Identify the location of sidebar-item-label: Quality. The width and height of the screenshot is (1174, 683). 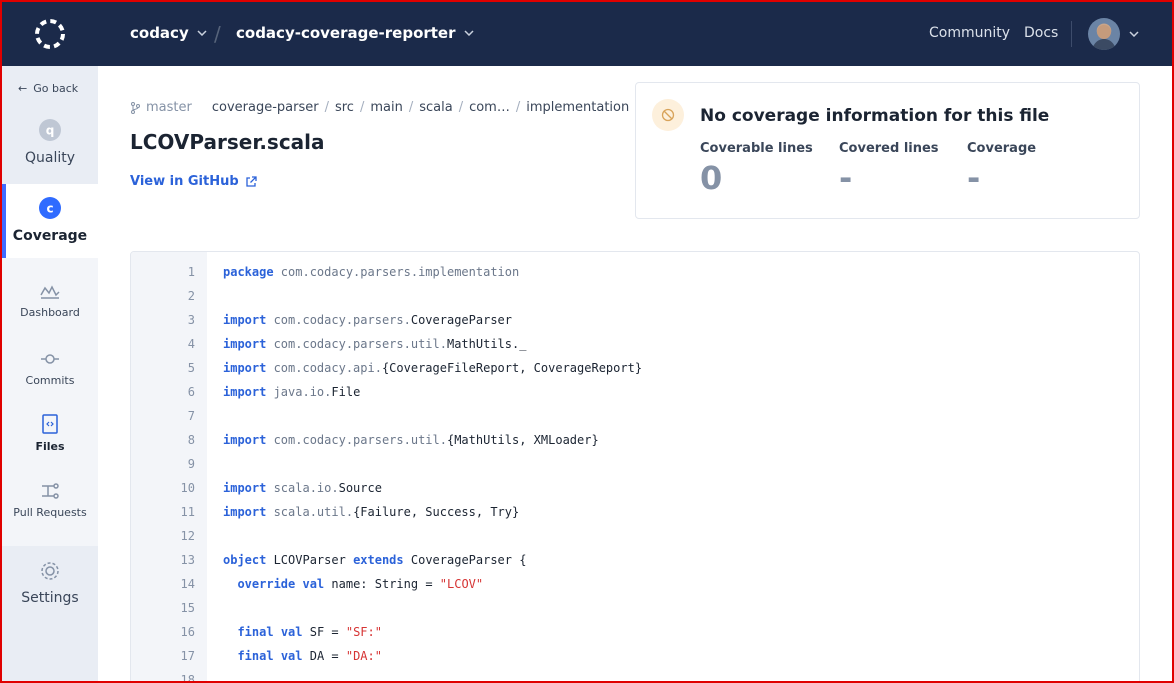
(50, 158).